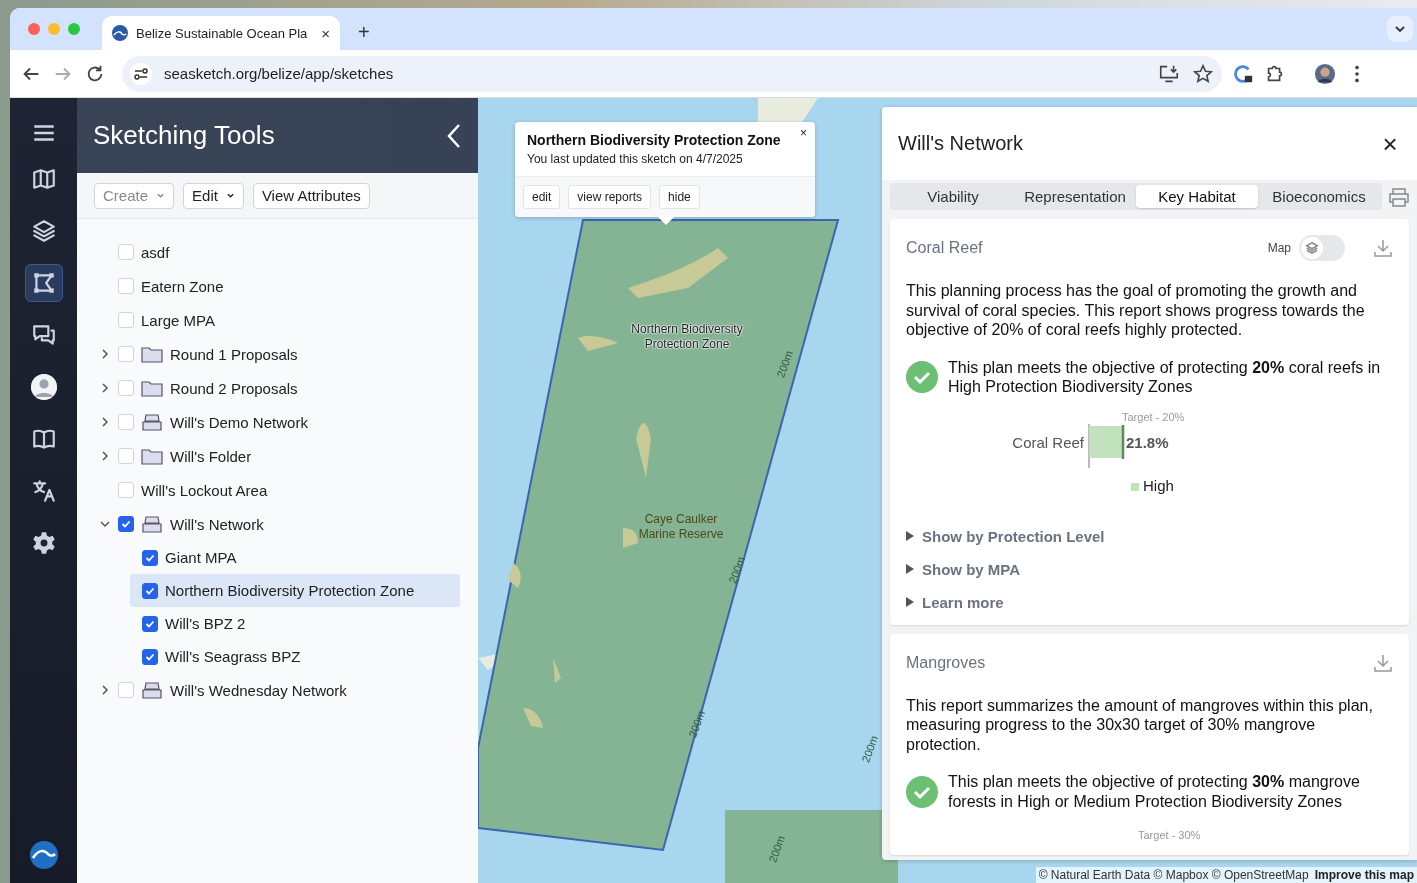  I want to click on objective-text: This plan meets the objective of protecting 20% coral reefs in High Protection Biodiversity Zones, so click(1165, 377).